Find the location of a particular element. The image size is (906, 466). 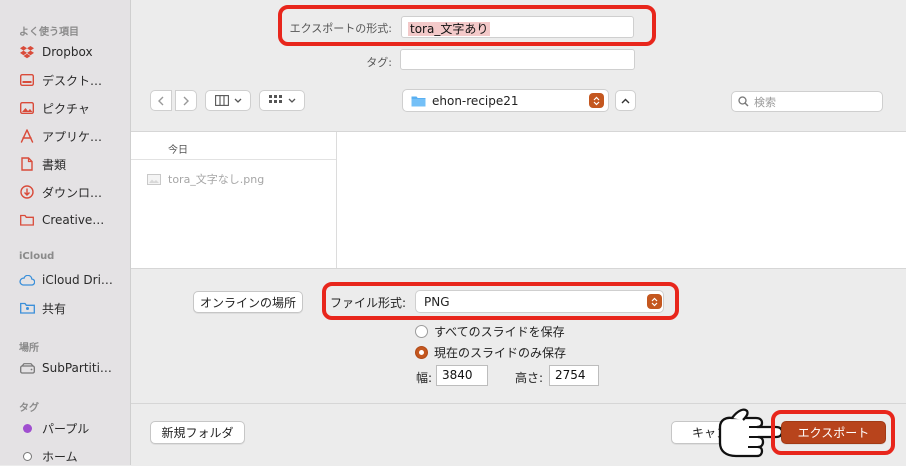

sidebar-item-label: 書類 is located at coordinates (54, 164).